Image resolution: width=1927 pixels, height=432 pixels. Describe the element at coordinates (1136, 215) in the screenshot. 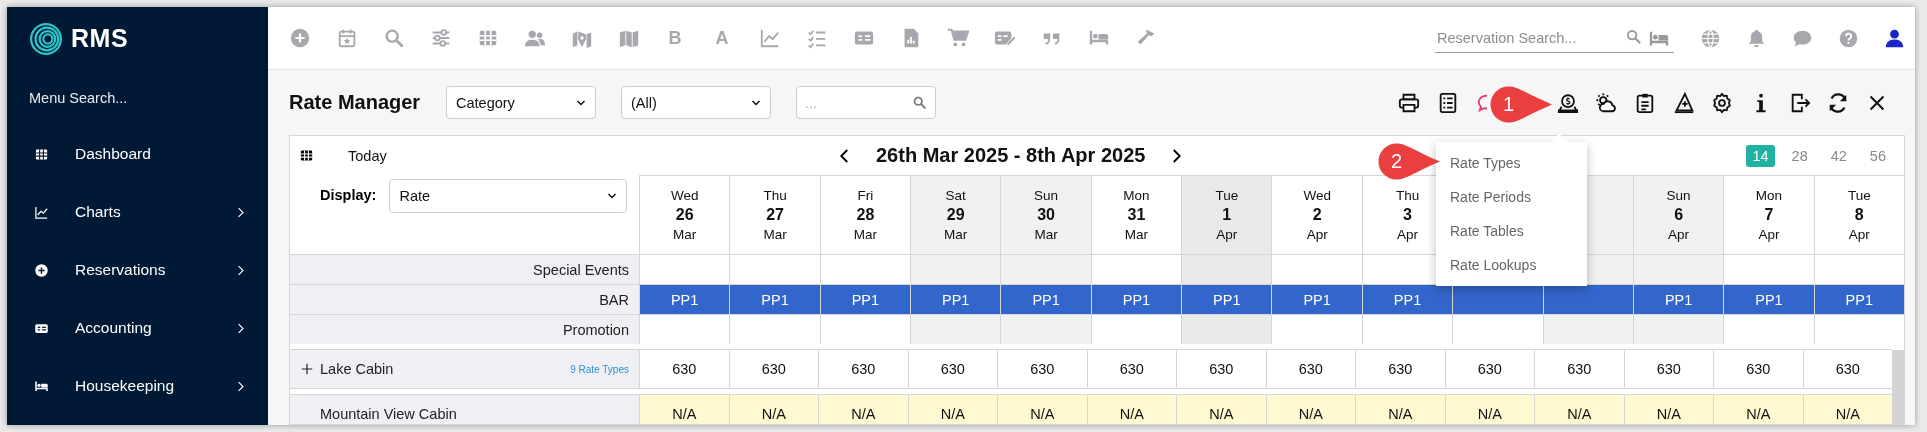

I see `date-number: 31` at that location.